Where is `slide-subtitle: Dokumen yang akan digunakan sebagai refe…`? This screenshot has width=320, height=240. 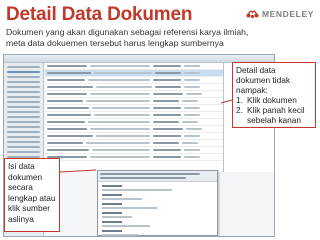
slide-subtitle: Dokumen yang akan digunakan sebagai refe… is located at coordinates (127, 37).